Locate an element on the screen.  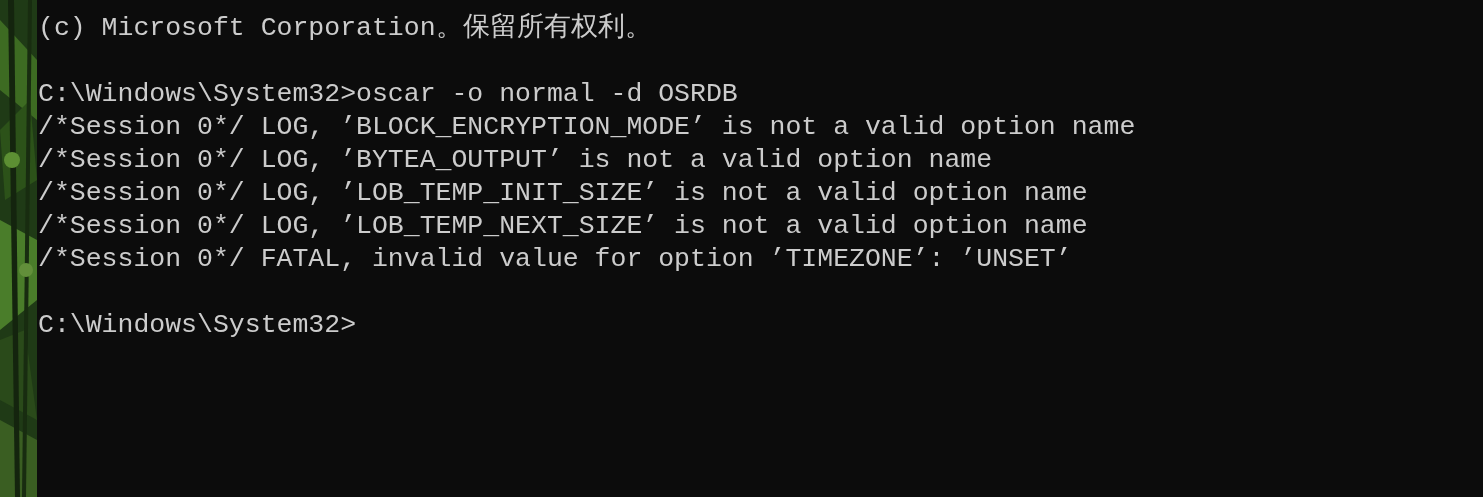
console-line: C:\Windows\System32>oscar -o normal -d OSRDB is located at coordinates (388, 94).